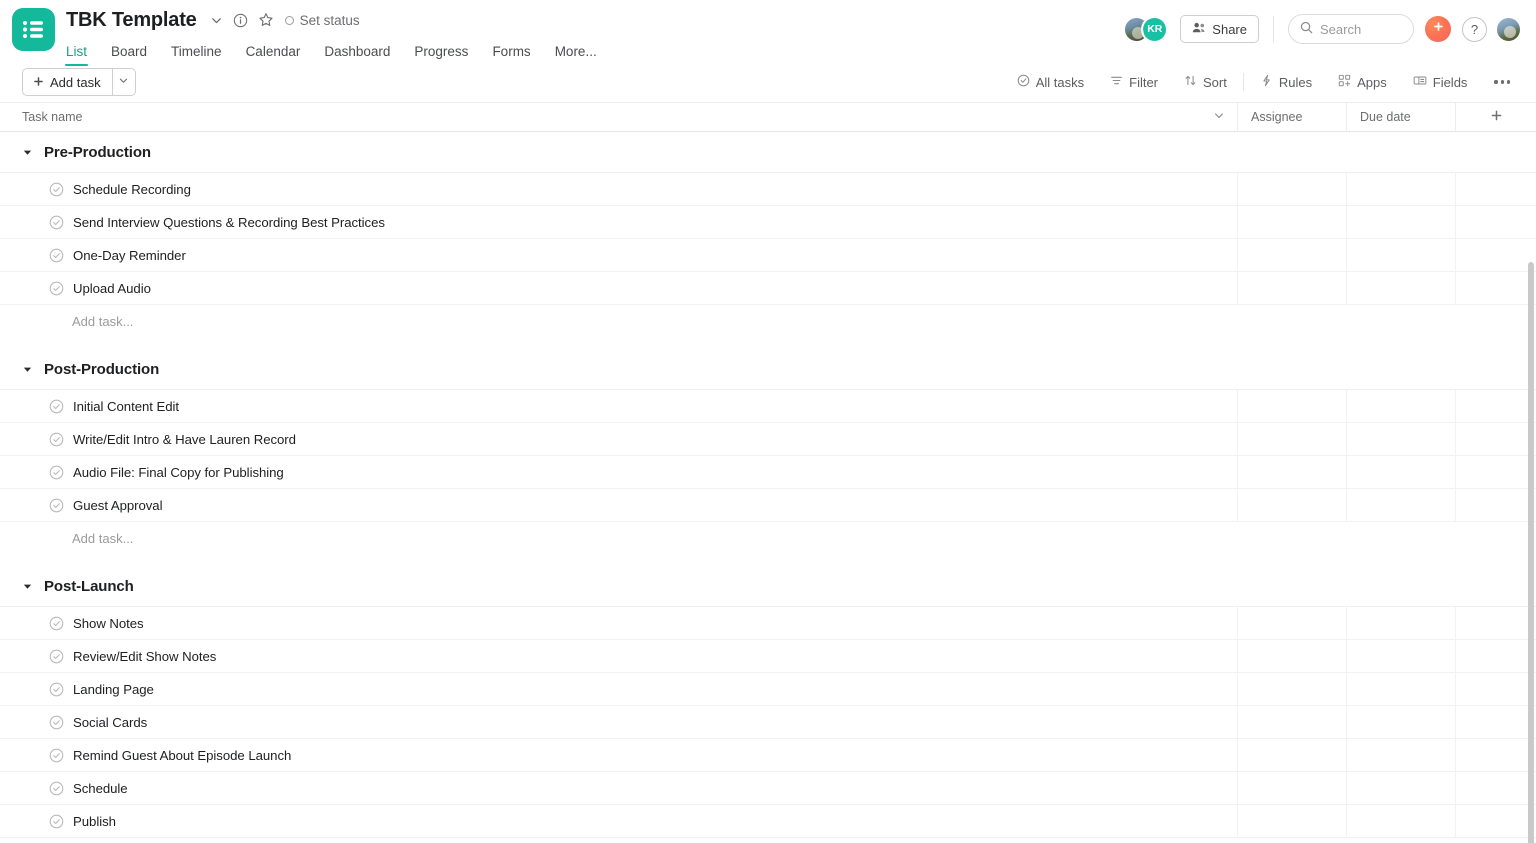 The image size is (1536, 843). I want to click on table-row: Schedule Recording, so click(768, 189).